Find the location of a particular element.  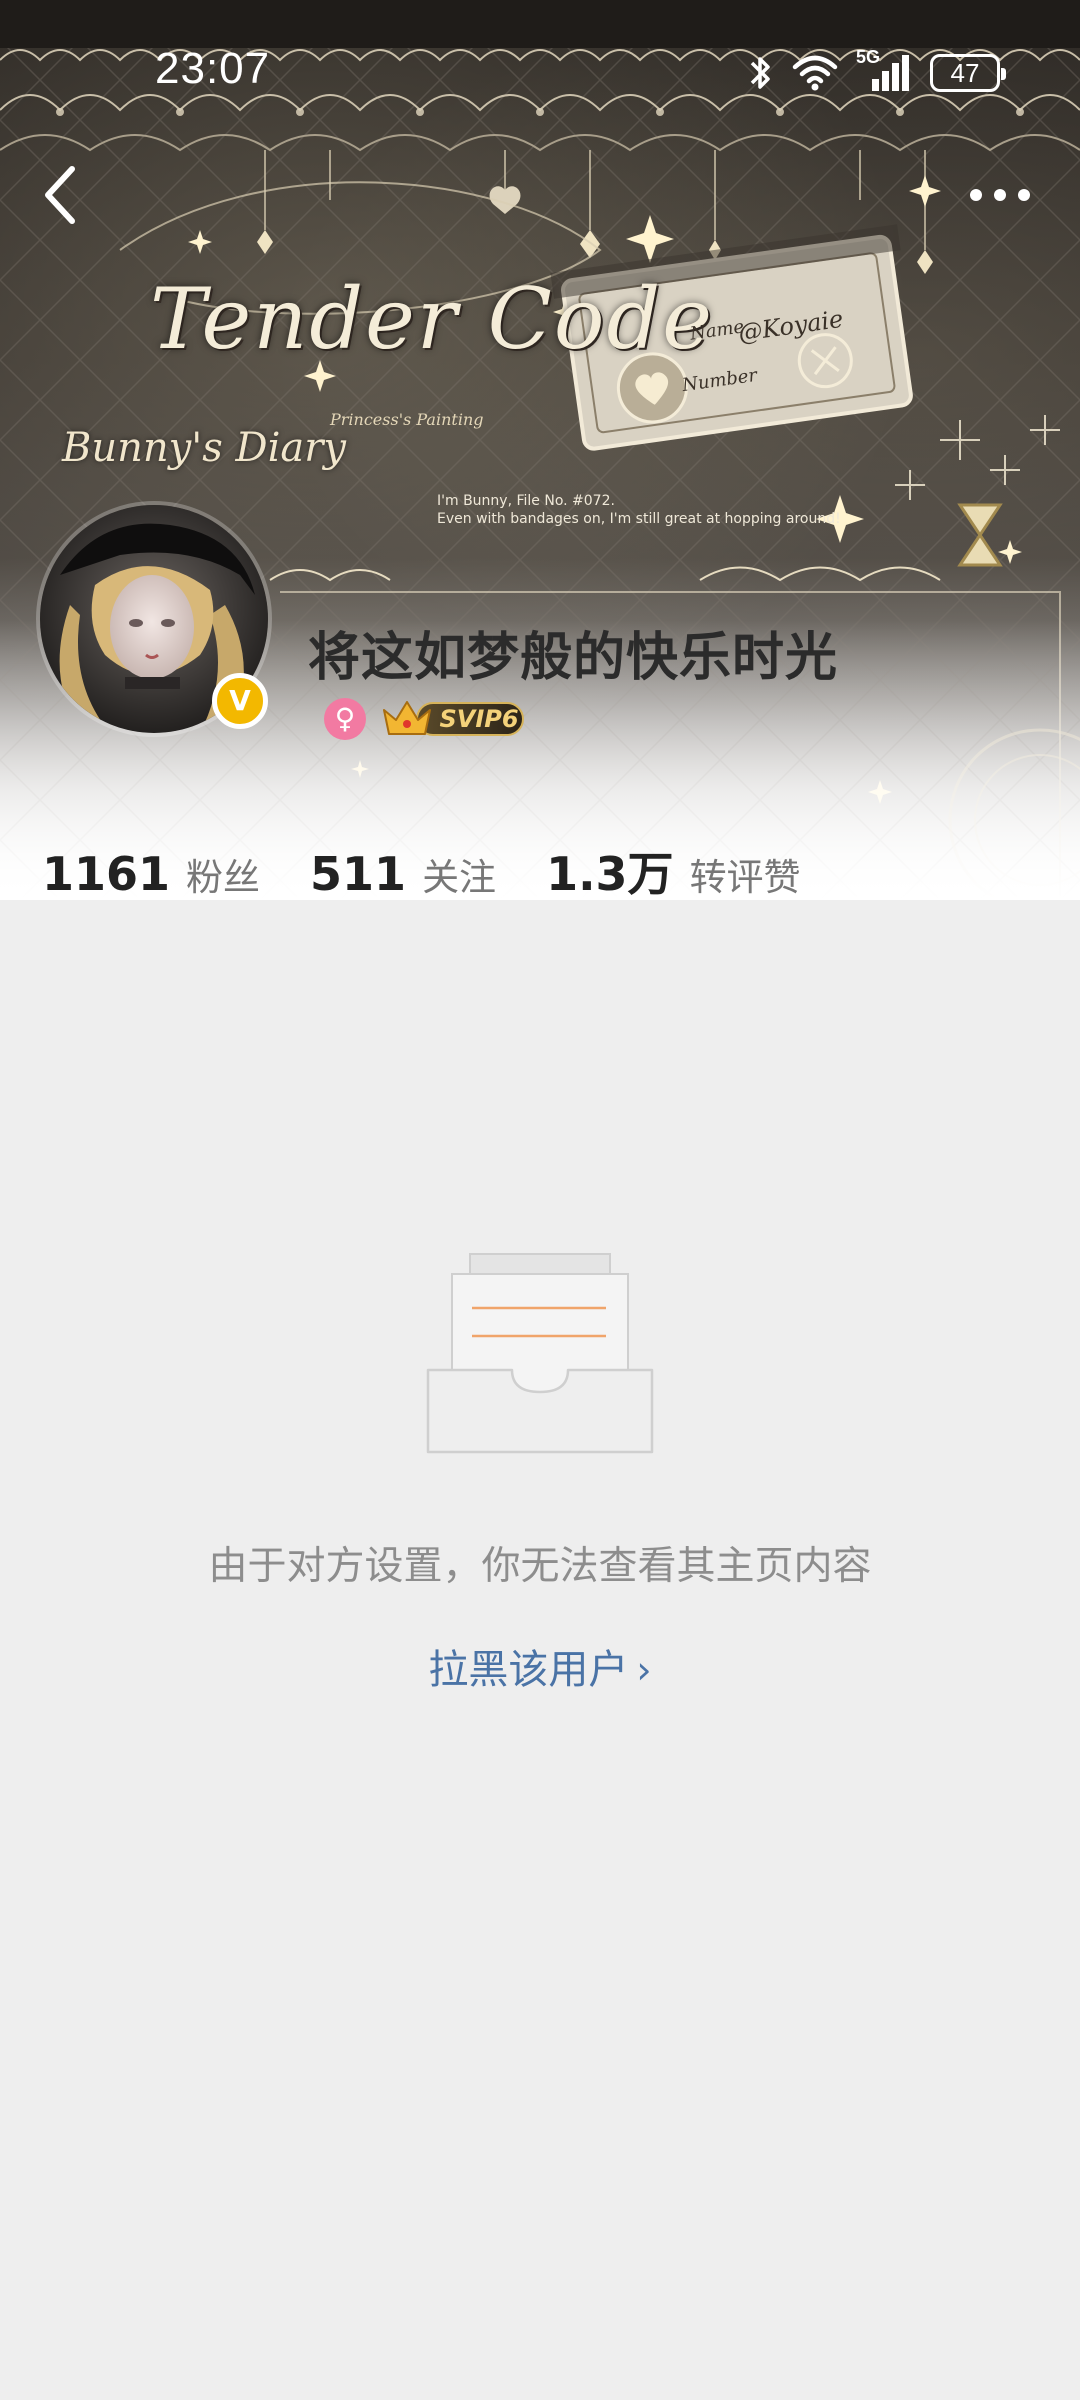

stat-label: 转评赞 is located at coordinates (745, 877).